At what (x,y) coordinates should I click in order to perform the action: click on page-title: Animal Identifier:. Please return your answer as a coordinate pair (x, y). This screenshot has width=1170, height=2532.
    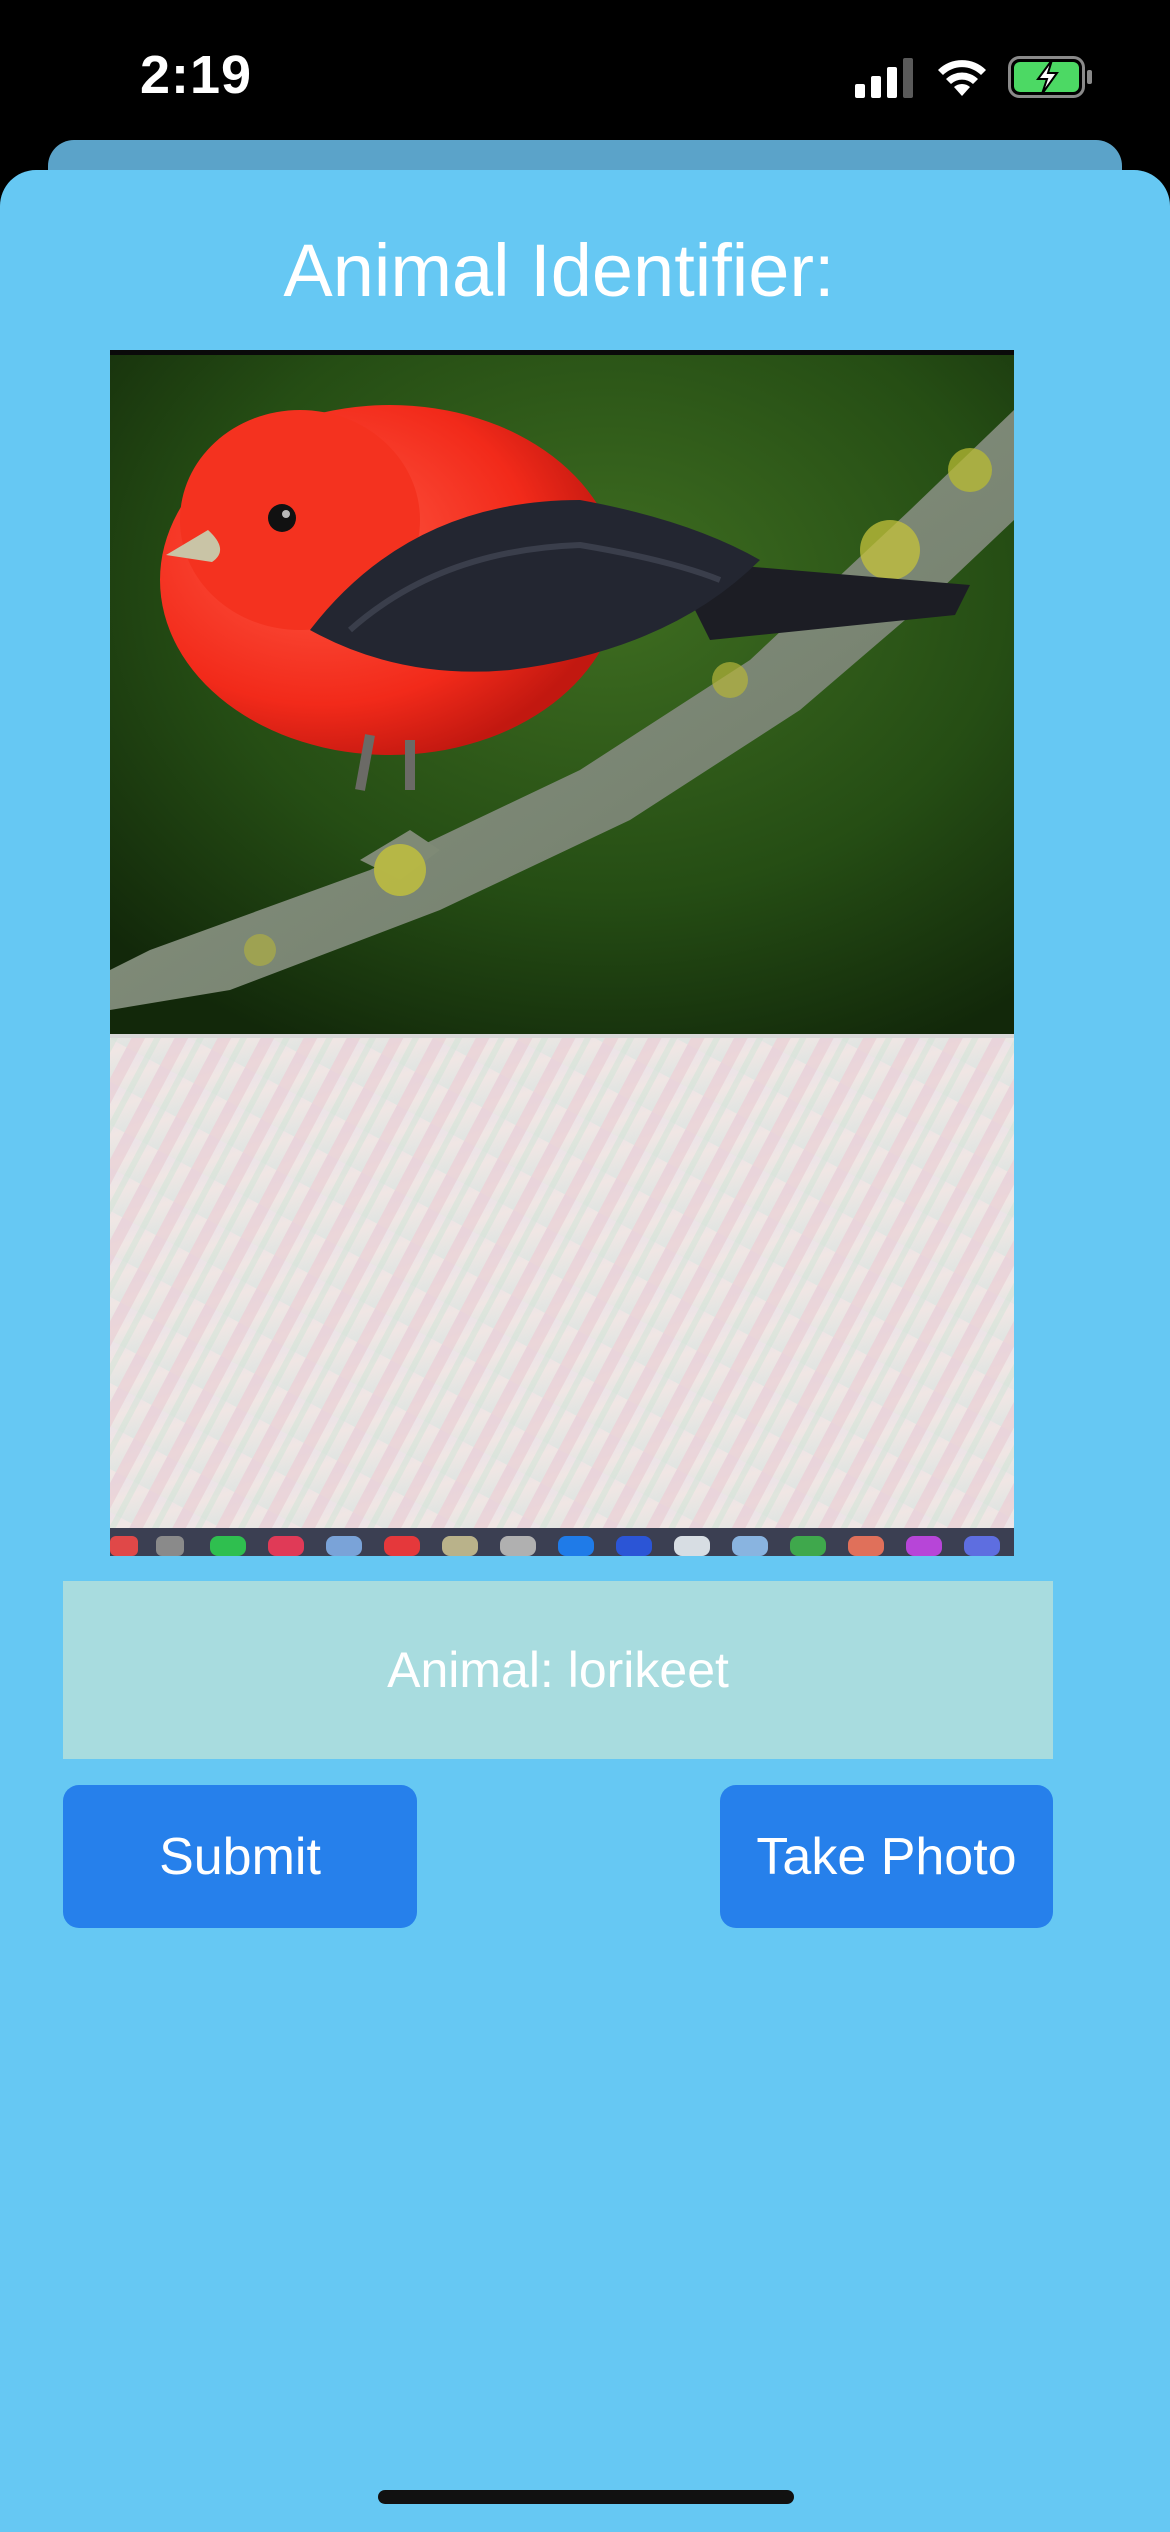
    Looking at the image, I should click on (559, 270).